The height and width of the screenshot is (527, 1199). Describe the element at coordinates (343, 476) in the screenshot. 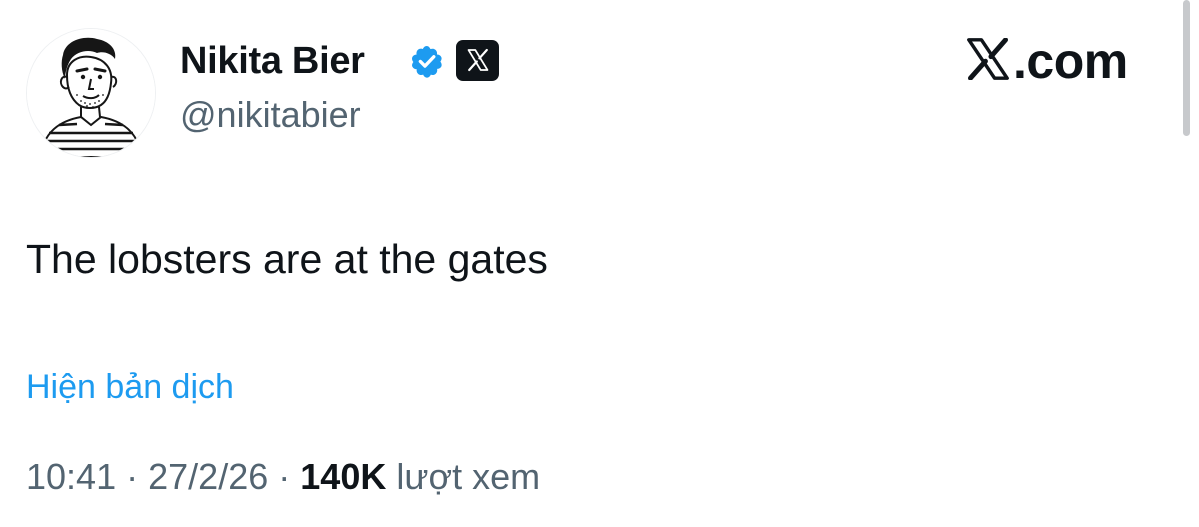

I see `views-count: 140K` at that location.